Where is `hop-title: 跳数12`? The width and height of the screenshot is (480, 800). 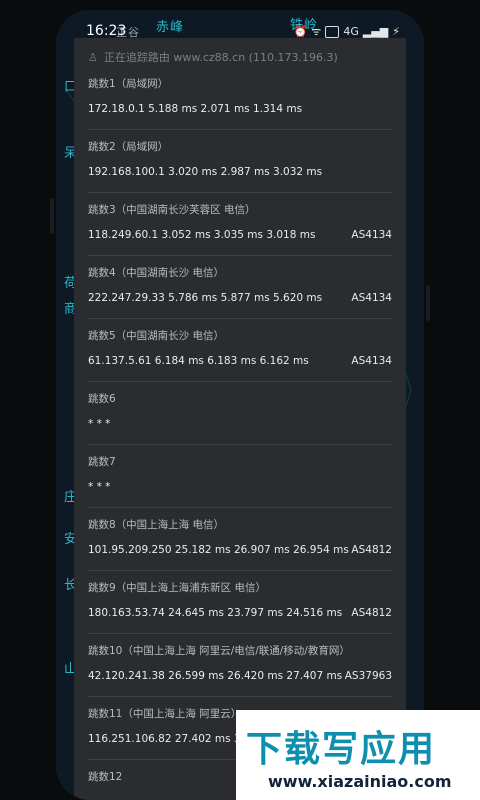 hop-title: 跳数12 is located at coordinates (105, 777).